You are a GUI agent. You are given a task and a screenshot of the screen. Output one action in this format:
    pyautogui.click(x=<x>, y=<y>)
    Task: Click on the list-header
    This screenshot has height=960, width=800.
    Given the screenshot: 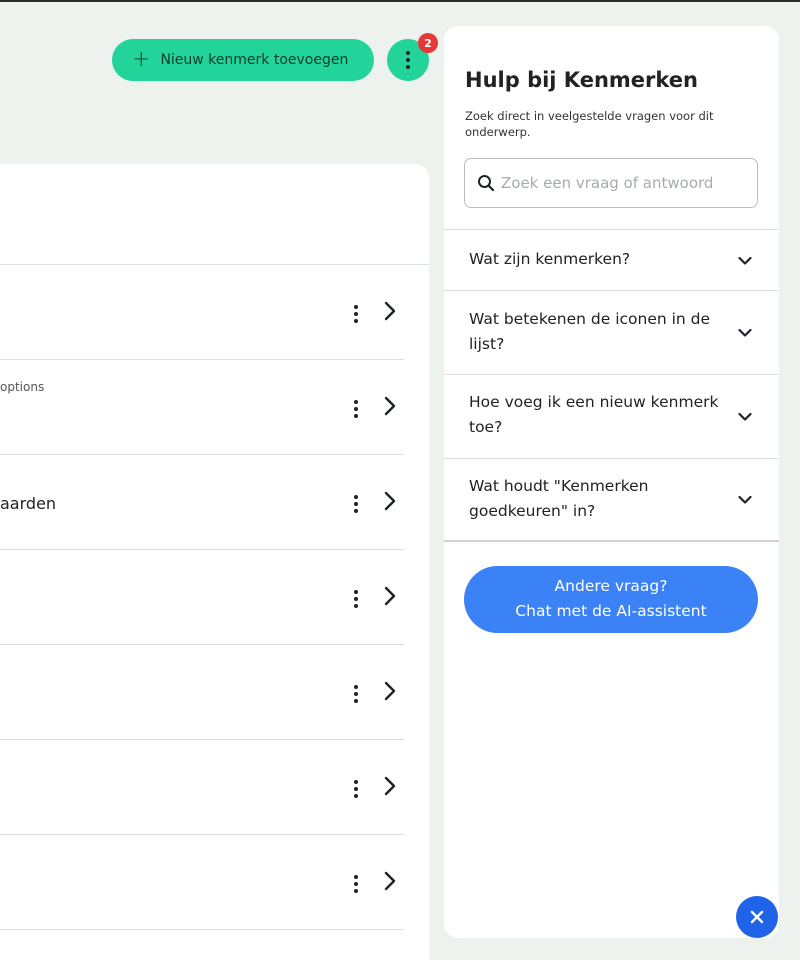 What is the action you would take?
    pyautogui.click(x=214, y=214)
    